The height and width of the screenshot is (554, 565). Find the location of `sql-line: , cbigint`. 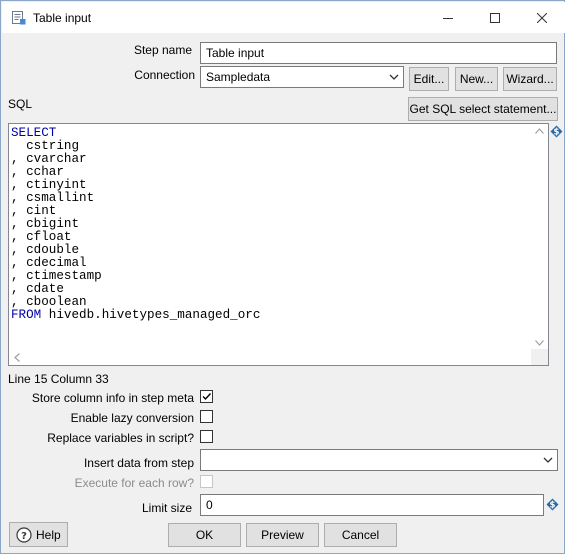

sql-line: , cbigint is located at coordinates (45, 224).